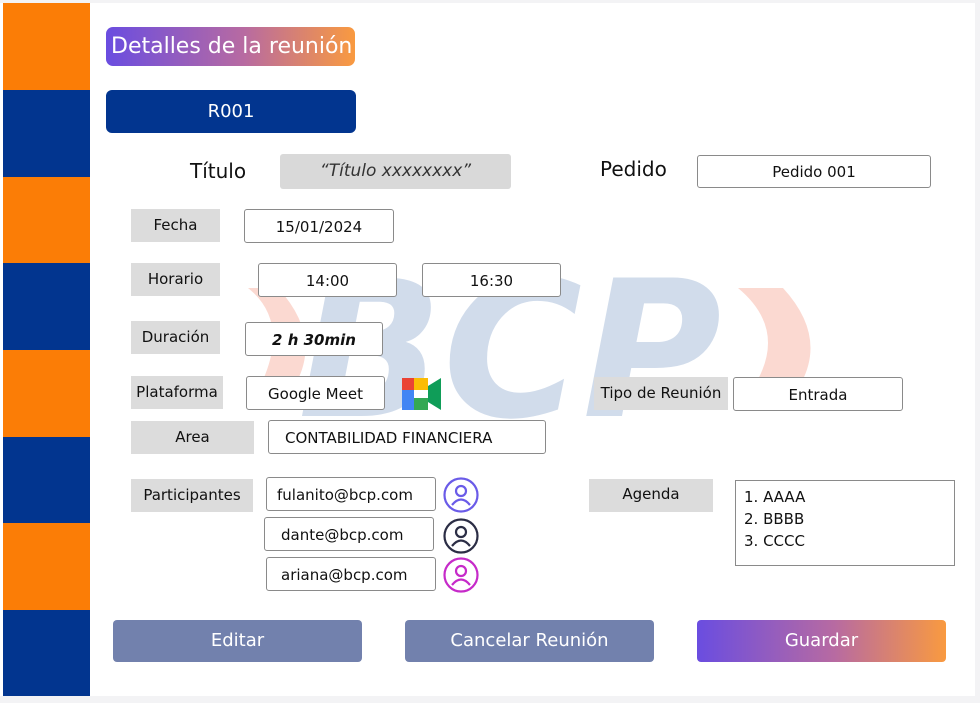  Describe the element at coordinates (821, 641) in the screenshot. I see `guardar-button: Guardar` at that location.